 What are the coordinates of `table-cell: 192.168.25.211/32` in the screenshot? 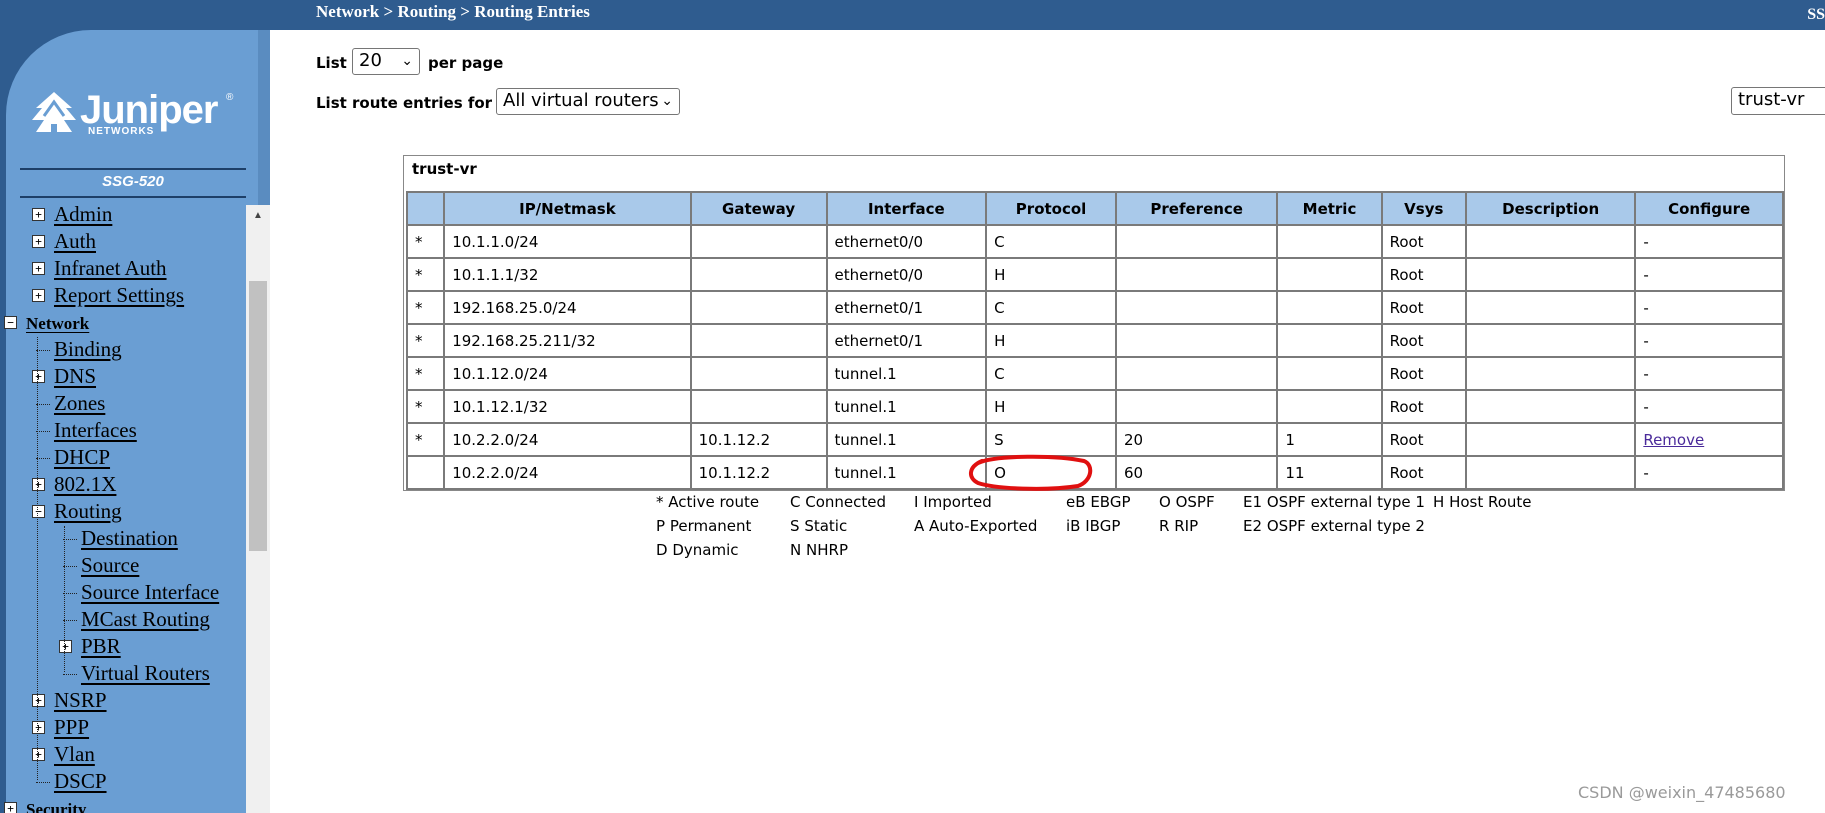 It's located at (567, 340).